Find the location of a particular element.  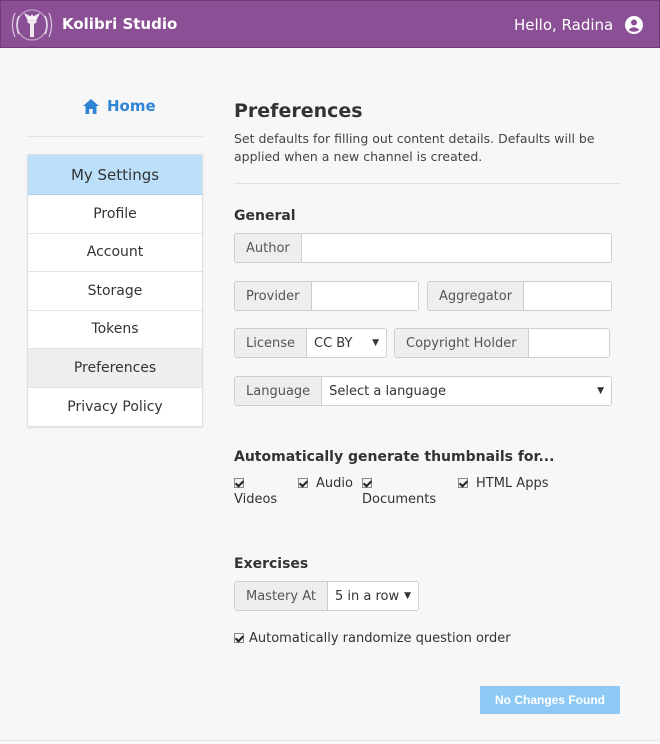

author-field: Author is located at coordinates (423, 248).